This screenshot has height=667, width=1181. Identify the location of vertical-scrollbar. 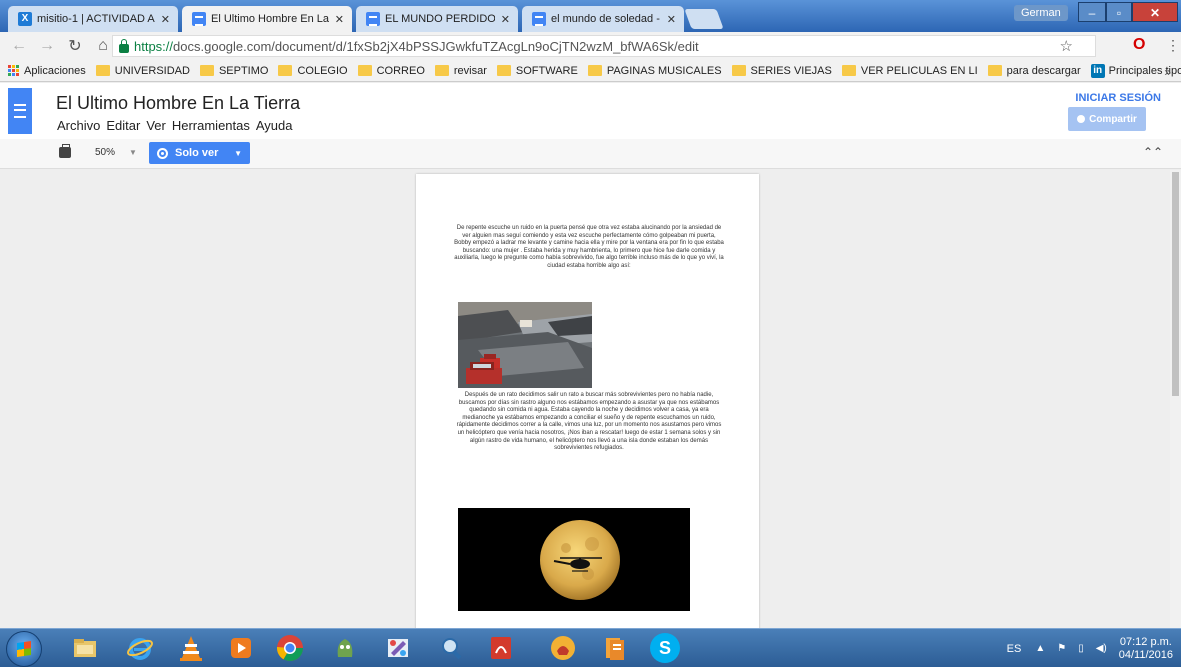
(1175, 399).